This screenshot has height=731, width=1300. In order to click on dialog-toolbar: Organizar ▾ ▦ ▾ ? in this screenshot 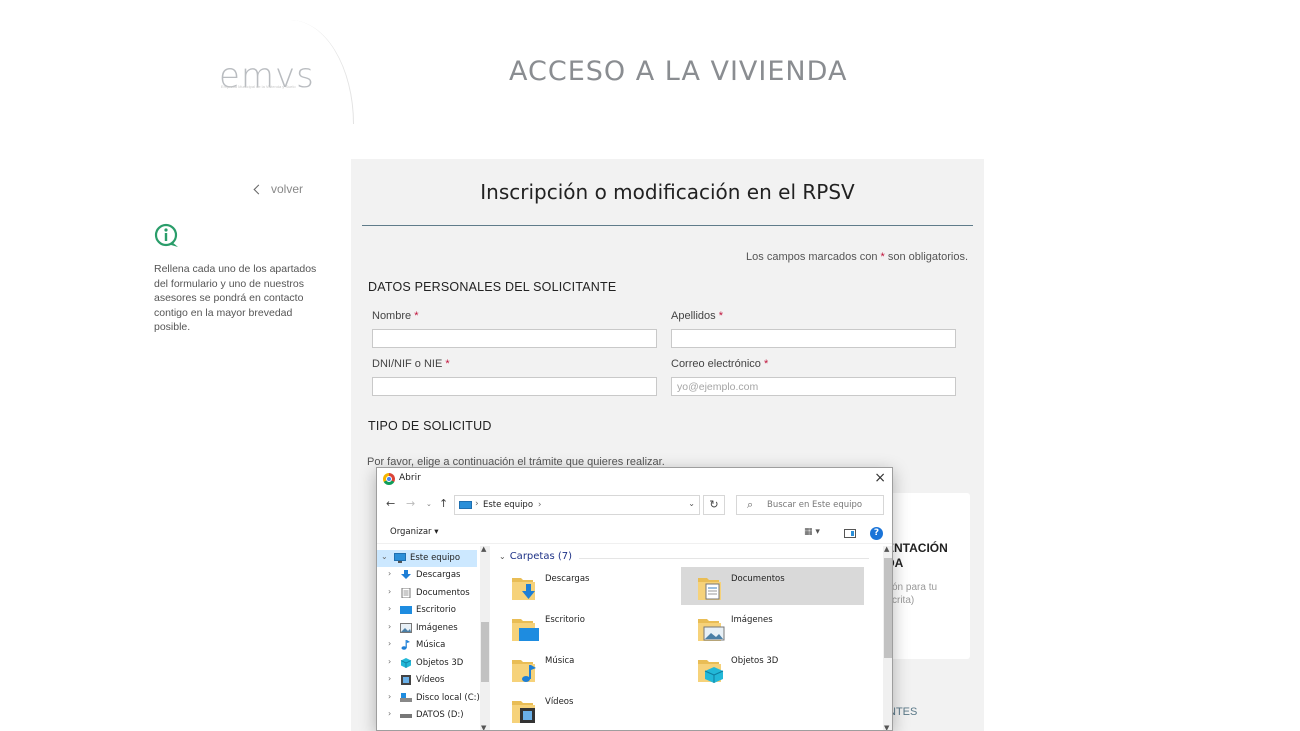, I will do `click(634, 533)`.